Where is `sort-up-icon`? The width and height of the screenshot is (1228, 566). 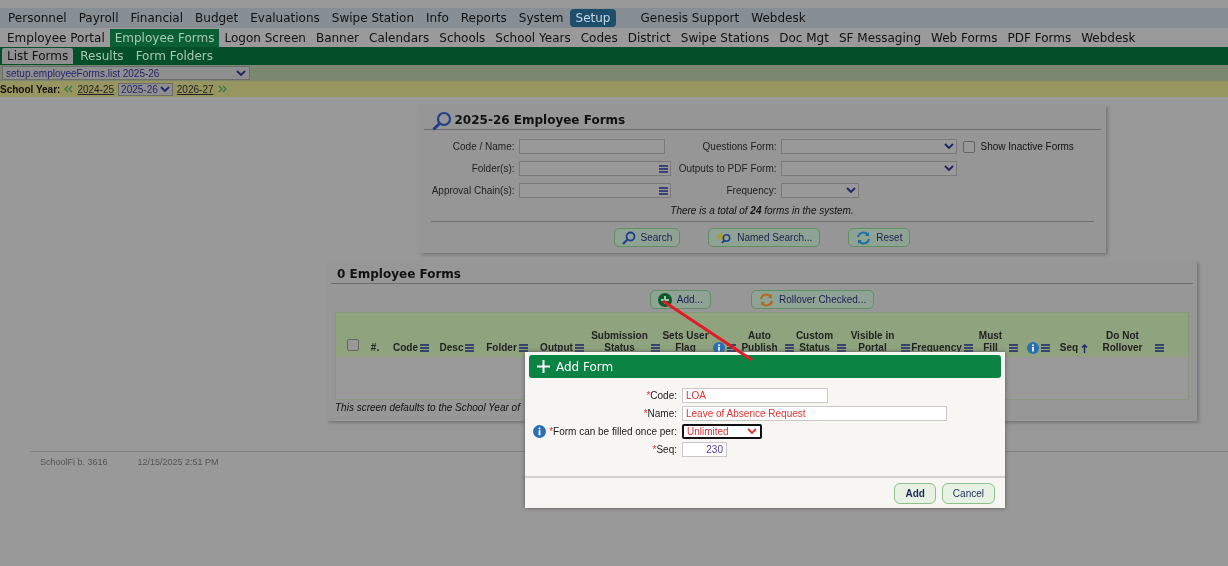
sort-up-icon is located at coordinates (1085, 348).